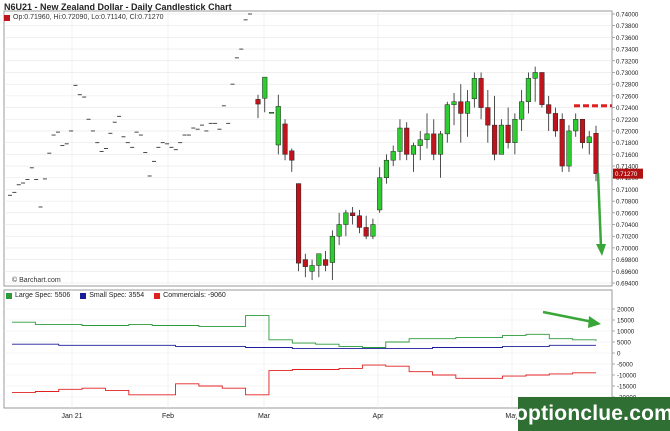  Describe the element at coordinates (627, 15) in the screenshot. I see `y-tick-label: 0.74000` at that location.